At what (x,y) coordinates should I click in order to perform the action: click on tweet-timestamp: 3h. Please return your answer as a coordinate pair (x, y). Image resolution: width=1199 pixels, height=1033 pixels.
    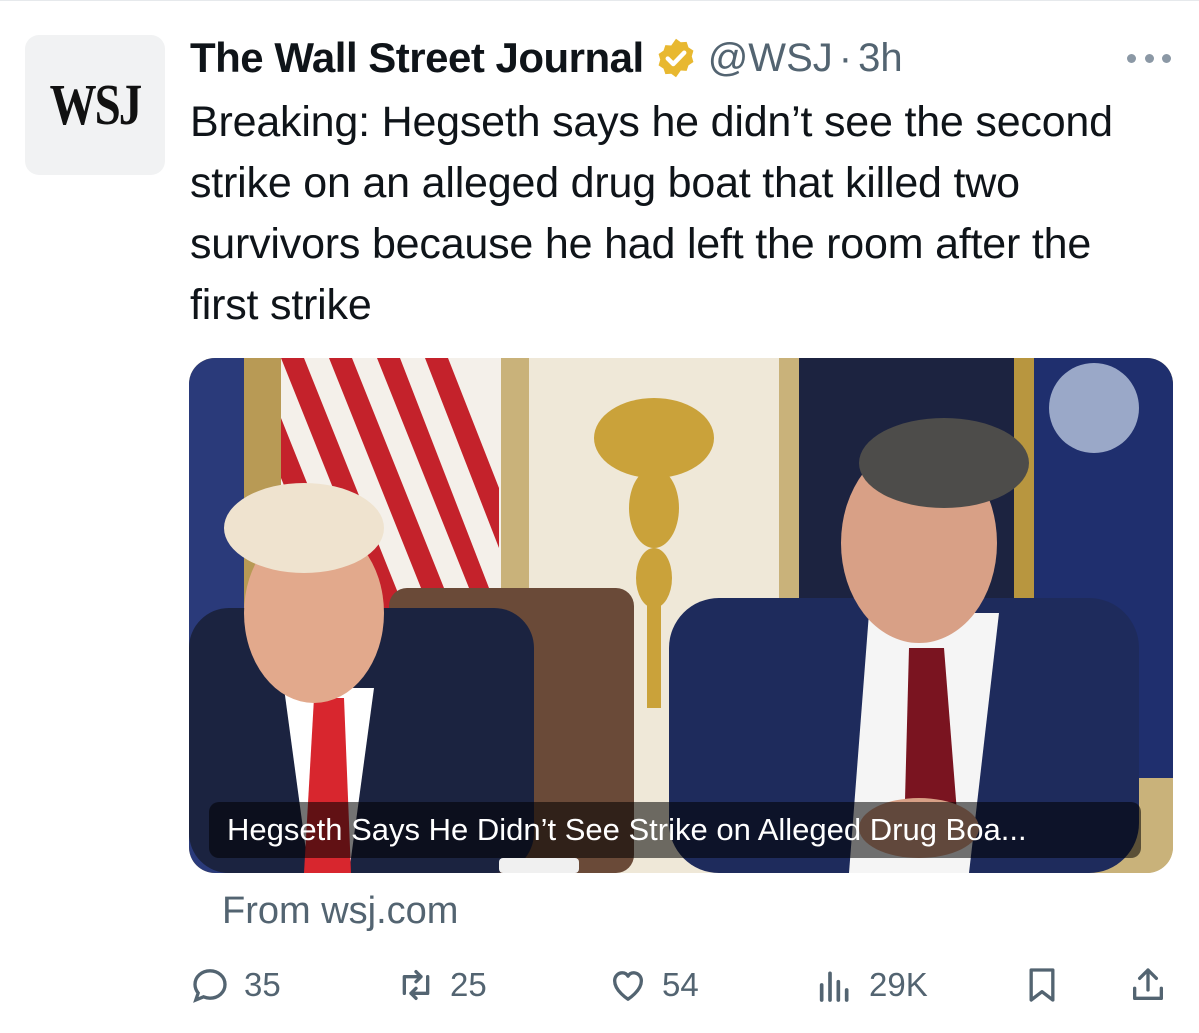
    Looking at the image, I should click on (880, 58).